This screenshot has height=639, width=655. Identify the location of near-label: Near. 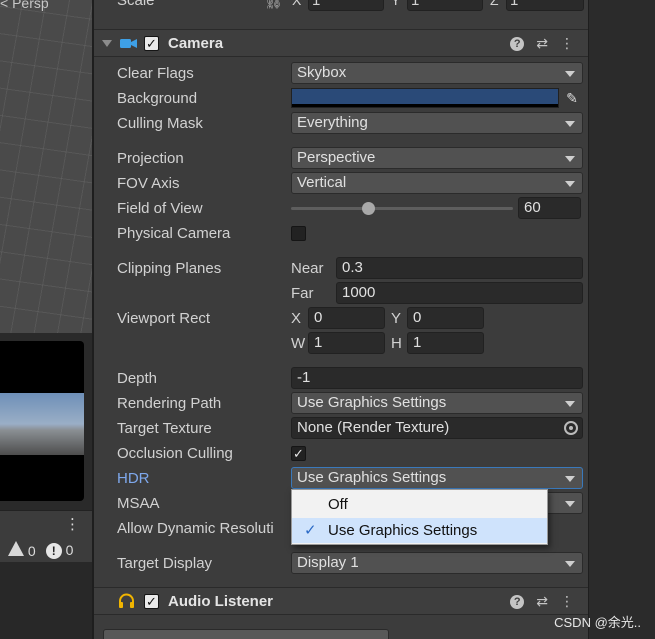
(307, 268).